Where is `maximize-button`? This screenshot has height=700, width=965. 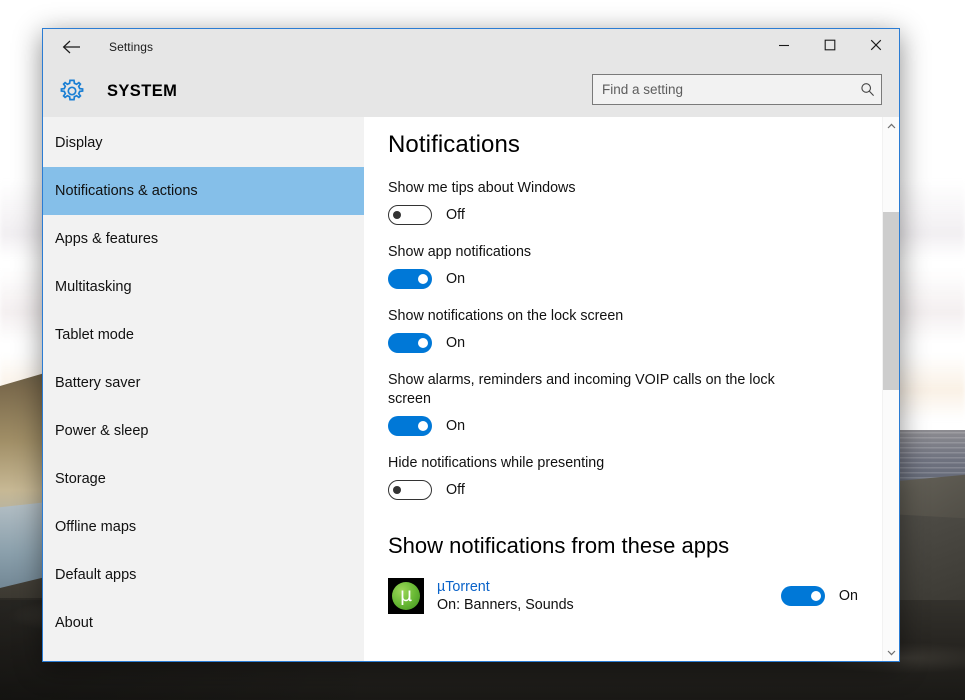 maximize-button is located at coordinates (830, 45).